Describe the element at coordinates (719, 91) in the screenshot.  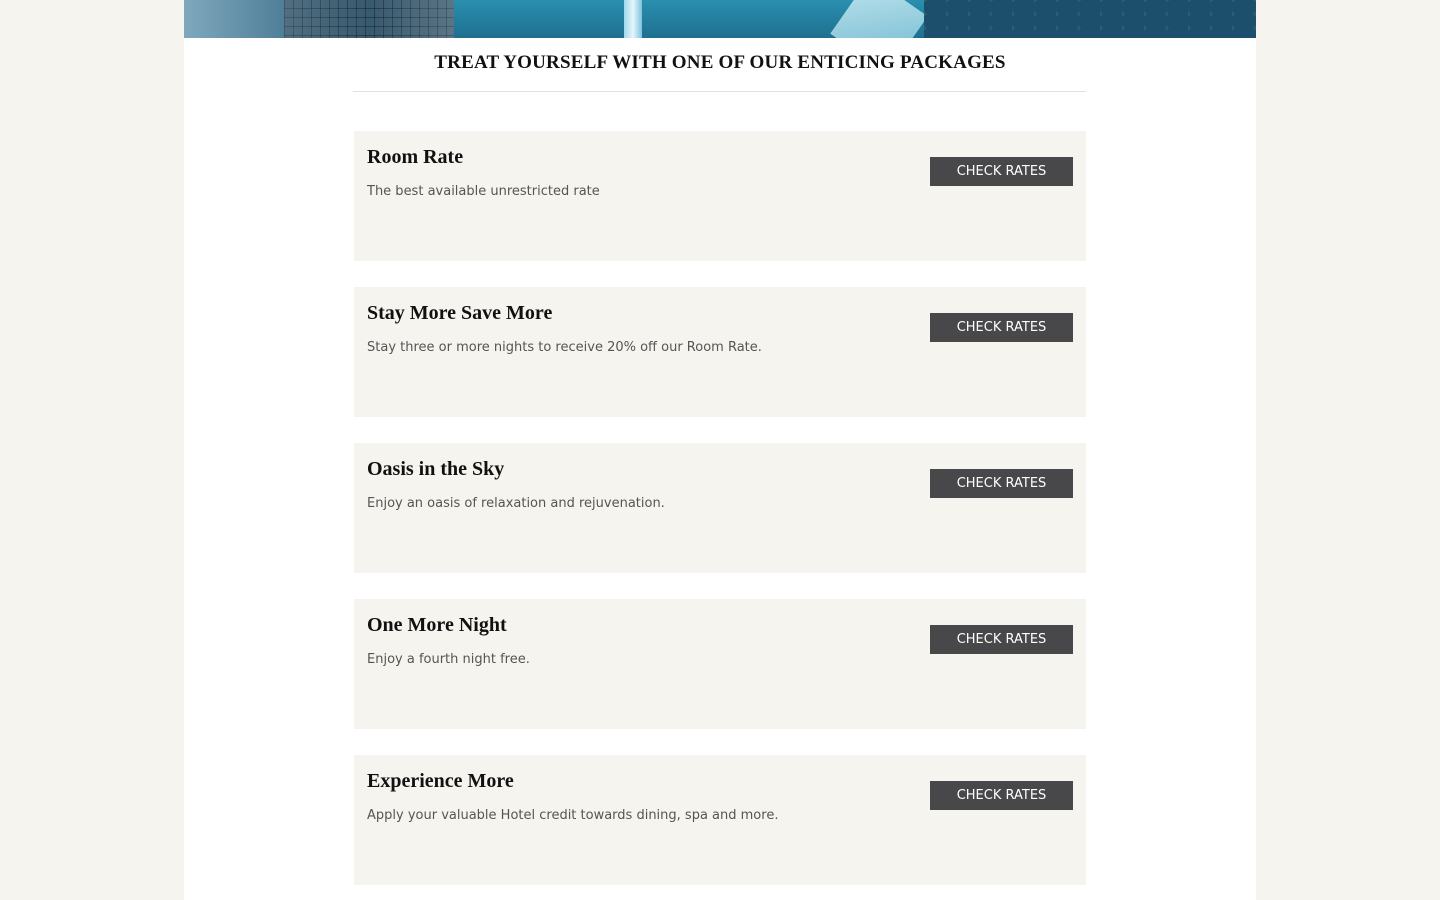
I see `title-divider` at that location.